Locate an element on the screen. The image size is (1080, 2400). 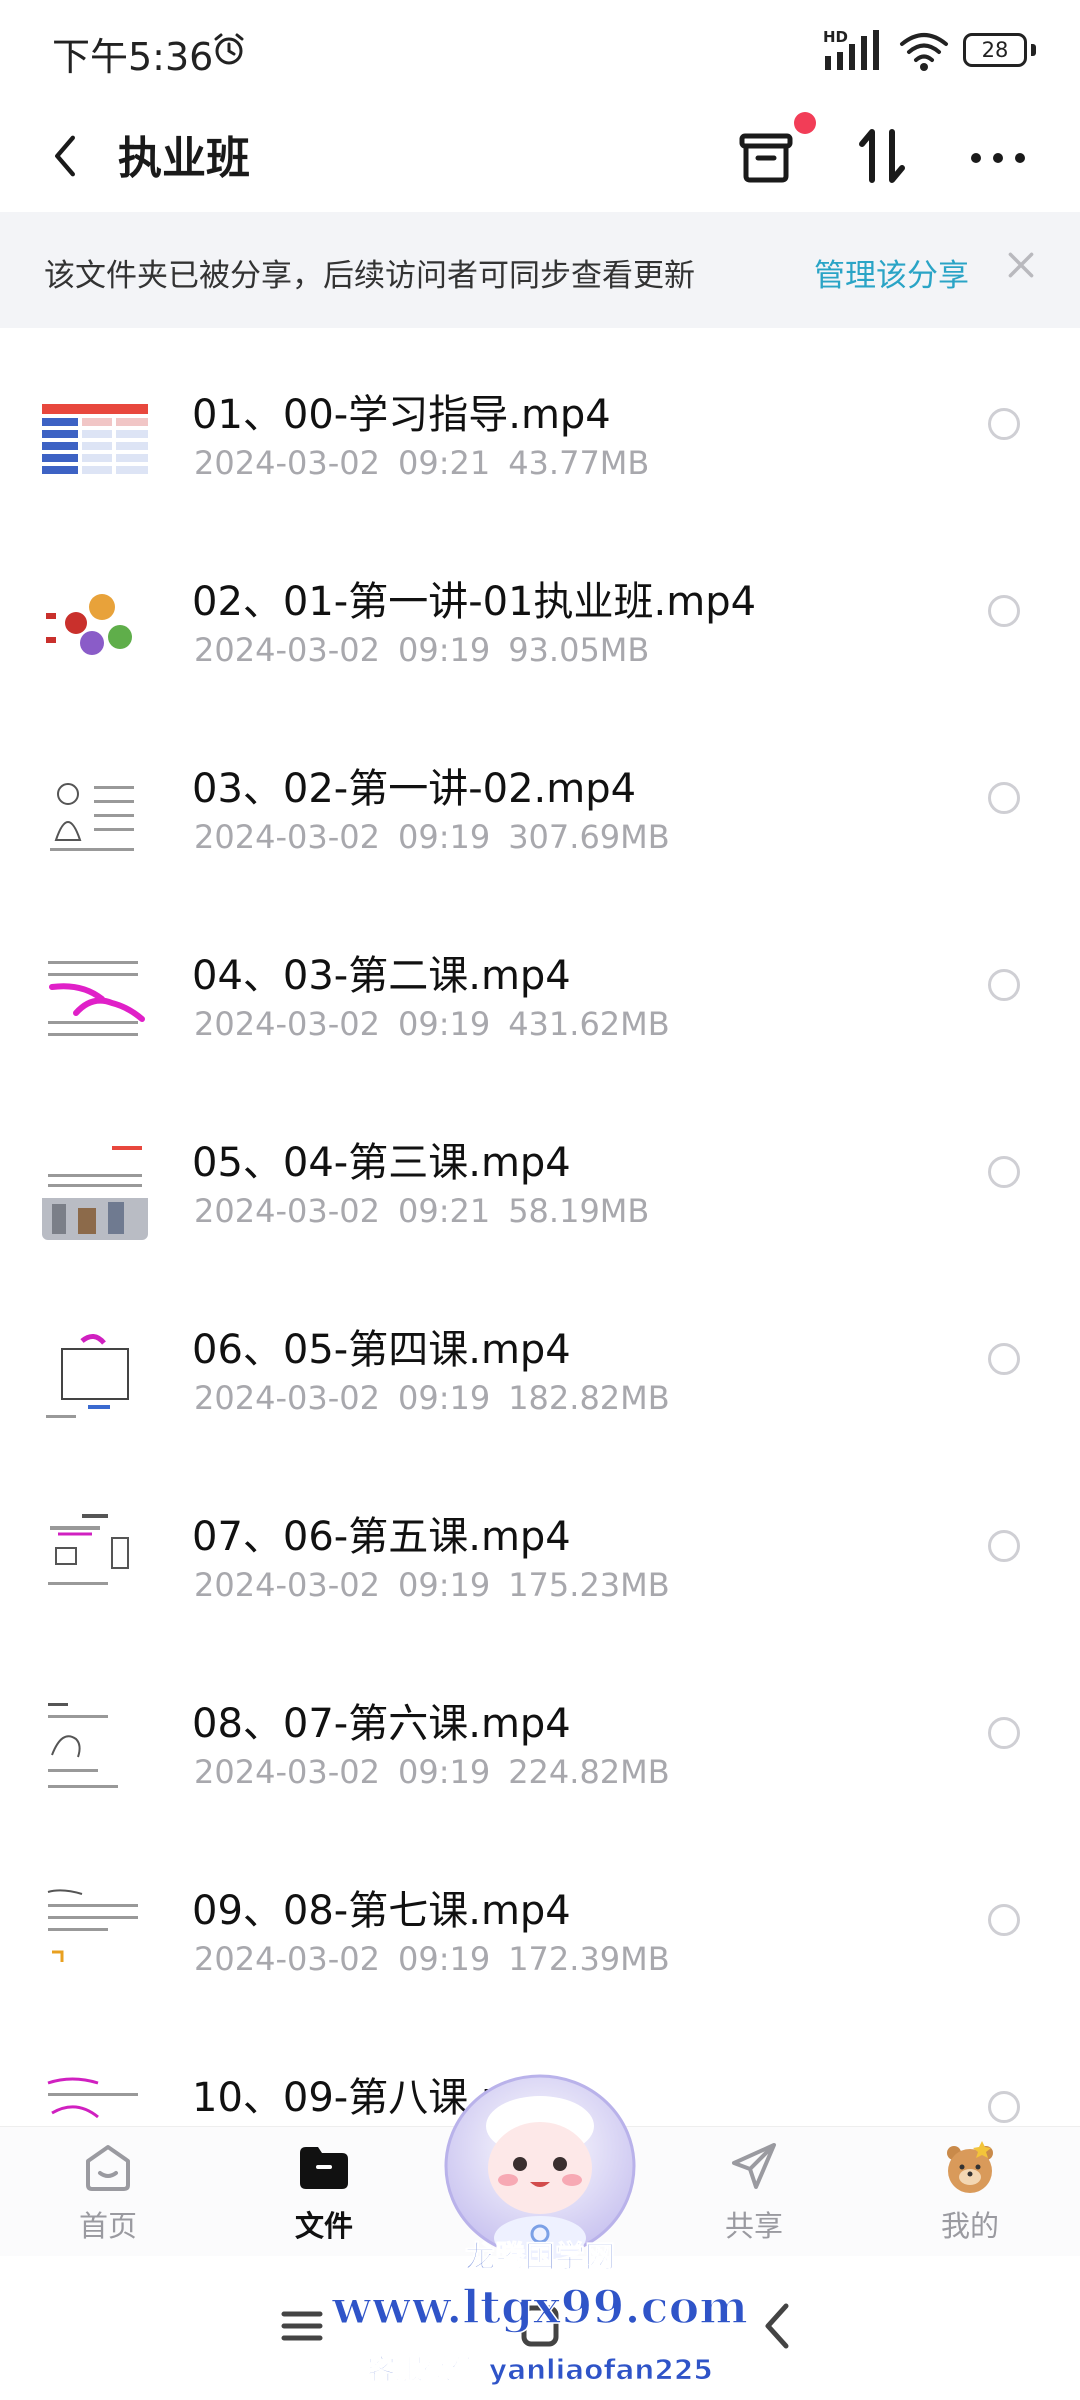
share-banner-text: 该文件夹已被分享，后续访问者可同步查看更新 is located at coordinates (369, 276).